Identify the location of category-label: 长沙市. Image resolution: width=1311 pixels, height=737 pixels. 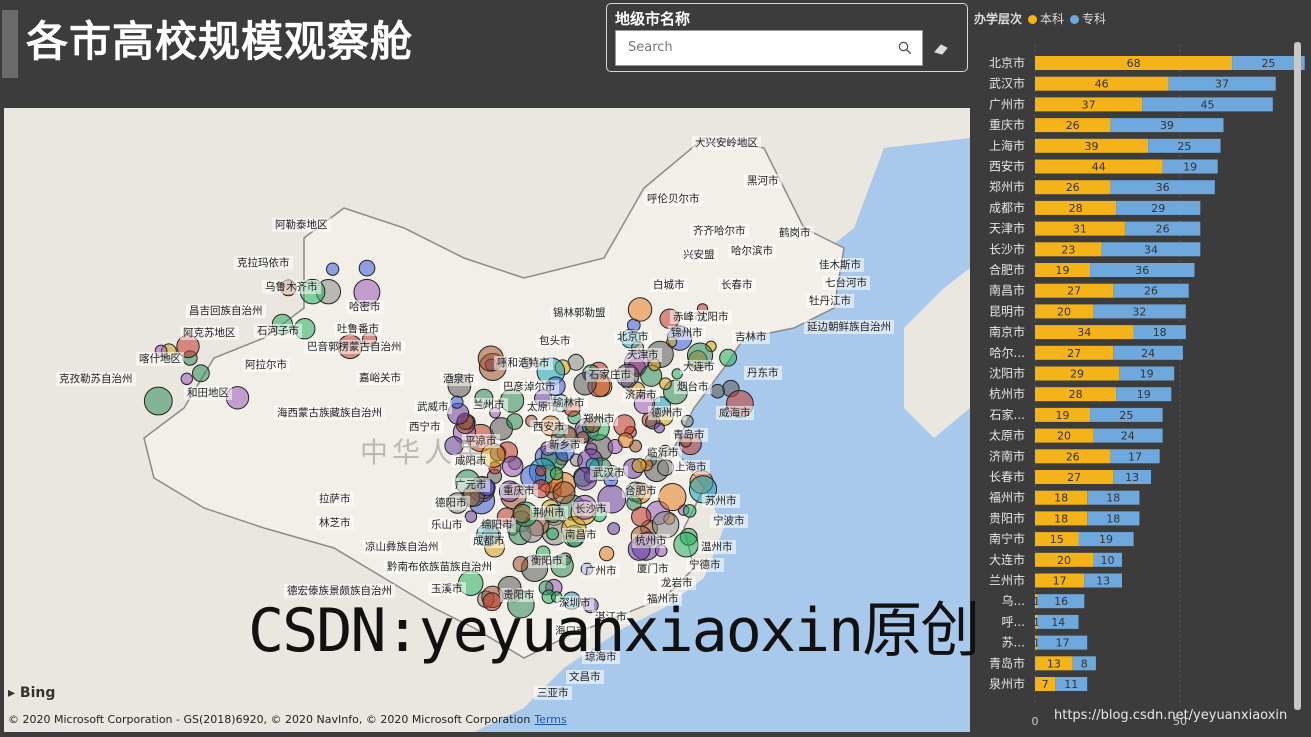
(1007, 248).